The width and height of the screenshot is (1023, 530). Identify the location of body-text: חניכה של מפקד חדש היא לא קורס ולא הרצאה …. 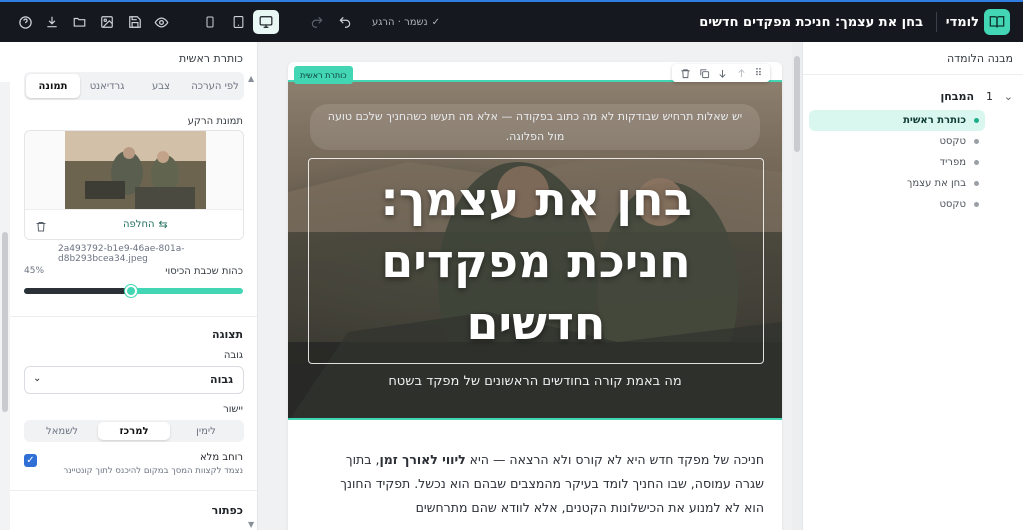
(544, 484).